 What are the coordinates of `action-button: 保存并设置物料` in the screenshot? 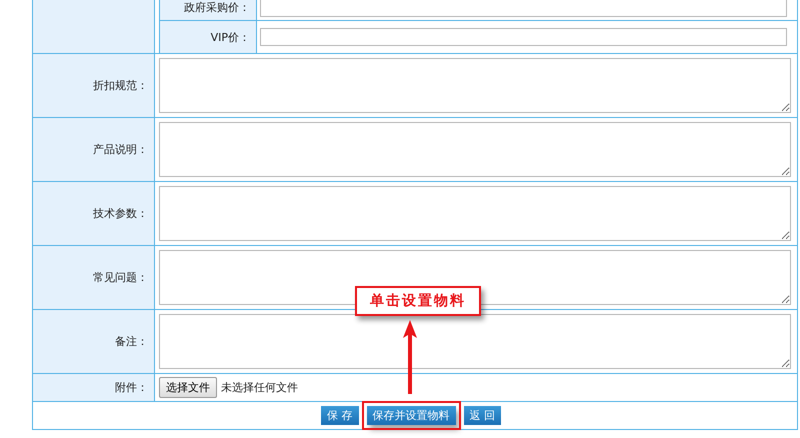 It's located at (411, 415).